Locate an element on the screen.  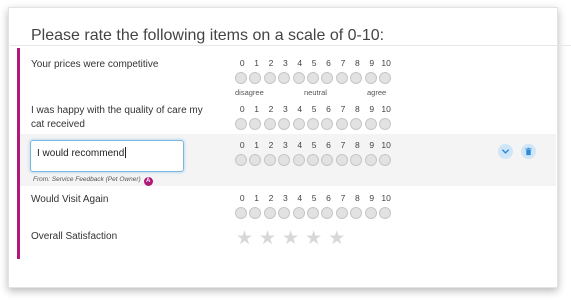
rating-scale-prices: 0 1 2 3 4 5 6 7 8 9 10 disagree neutral agree is located at coordinates (314, 78).